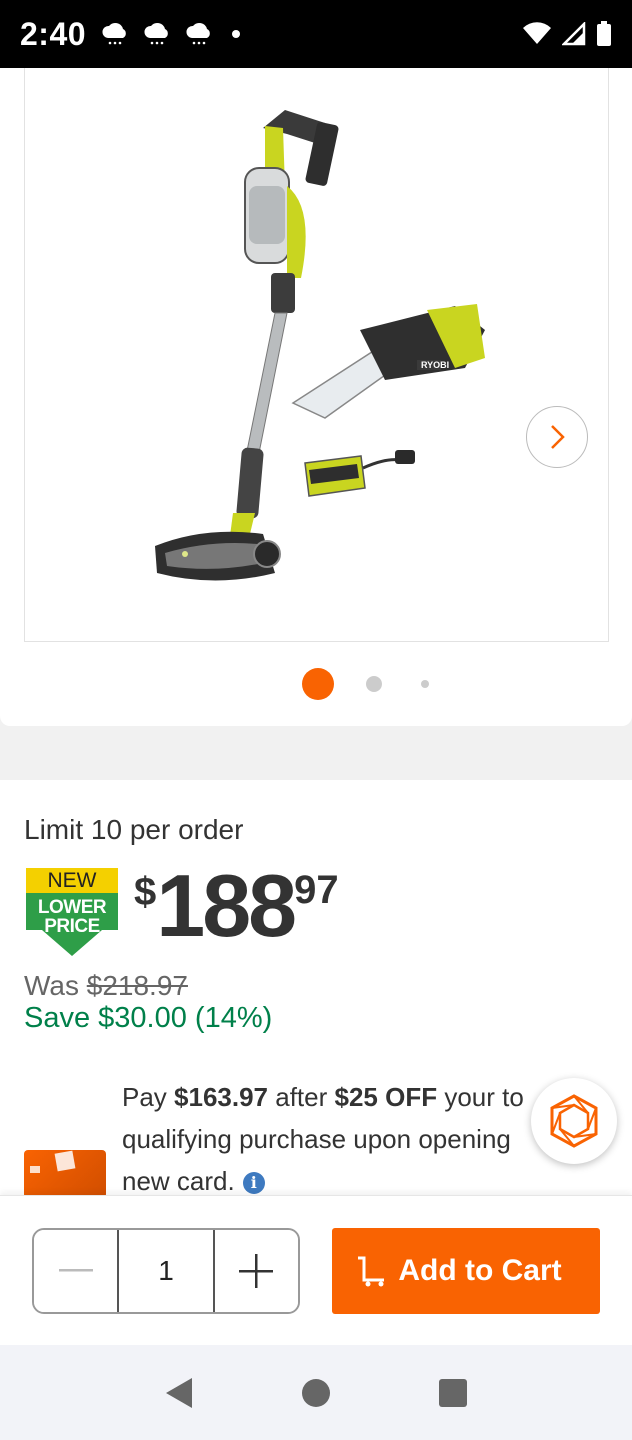 This screenshot has height=1440, width=632. I want to click on quantity-input: 1, so click(166, 1271).